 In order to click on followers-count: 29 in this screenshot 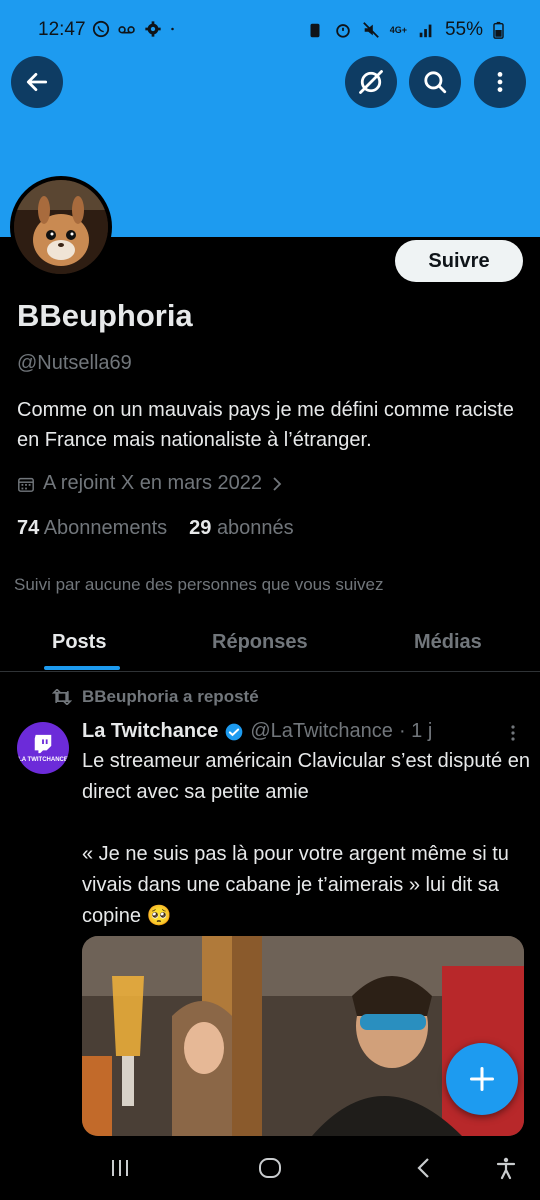, I will do `click(200, 528)`.